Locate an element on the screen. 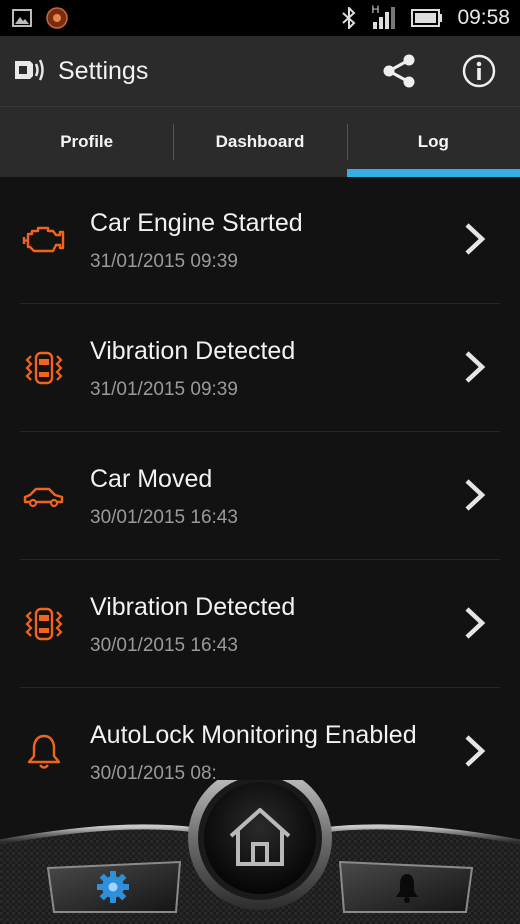 The height and width of the screenshot is (924, 520). bluetooth-icon is located at coordinates (349, 18).